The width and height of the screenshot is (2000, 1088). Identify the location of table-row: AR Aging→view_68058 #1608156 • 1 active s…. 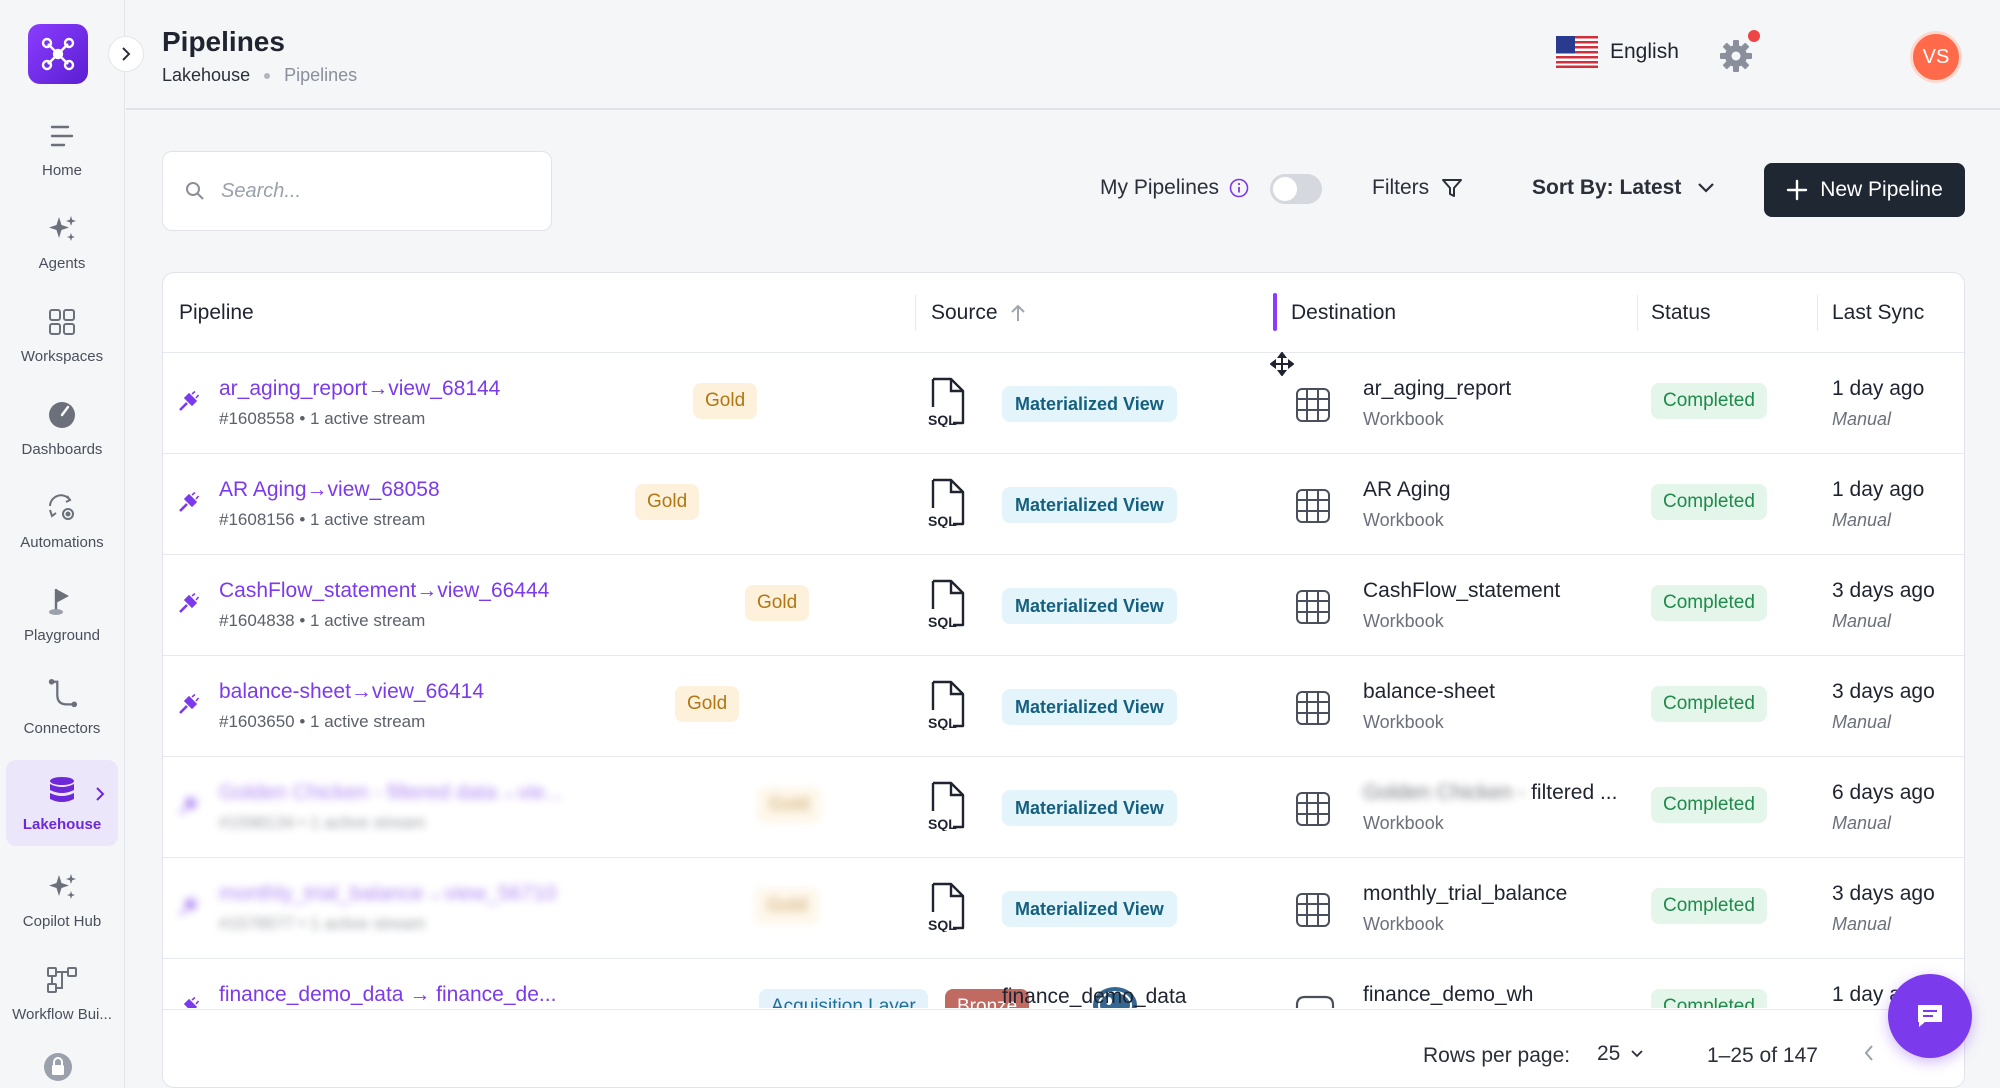
(1063, 504).